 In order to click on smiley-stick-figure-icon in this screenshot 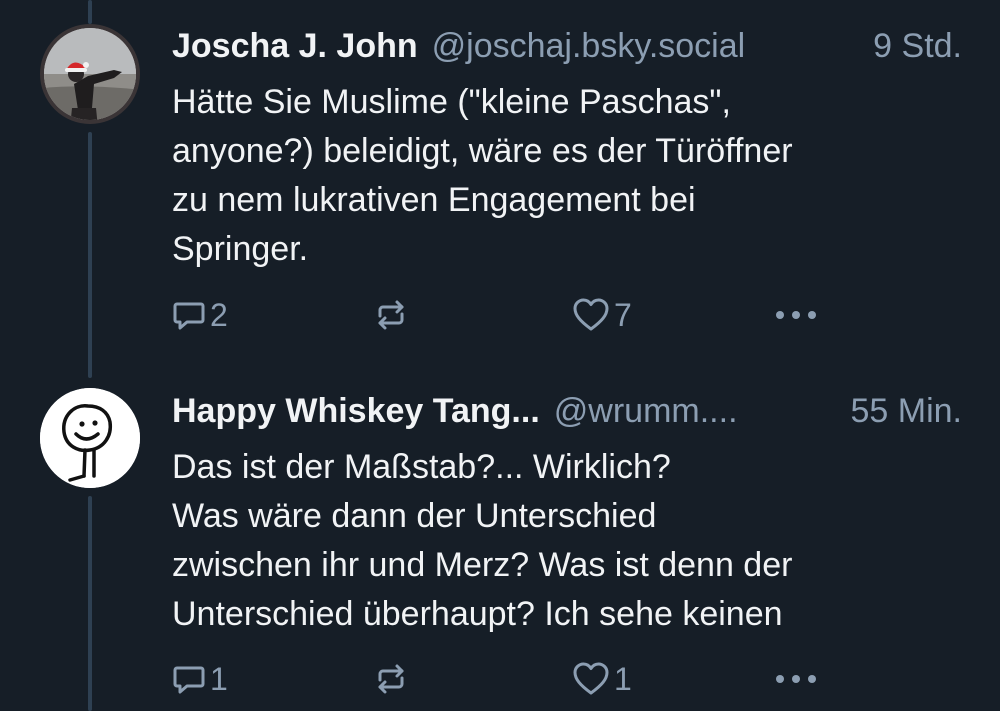, I will do `click(90, 438)`.